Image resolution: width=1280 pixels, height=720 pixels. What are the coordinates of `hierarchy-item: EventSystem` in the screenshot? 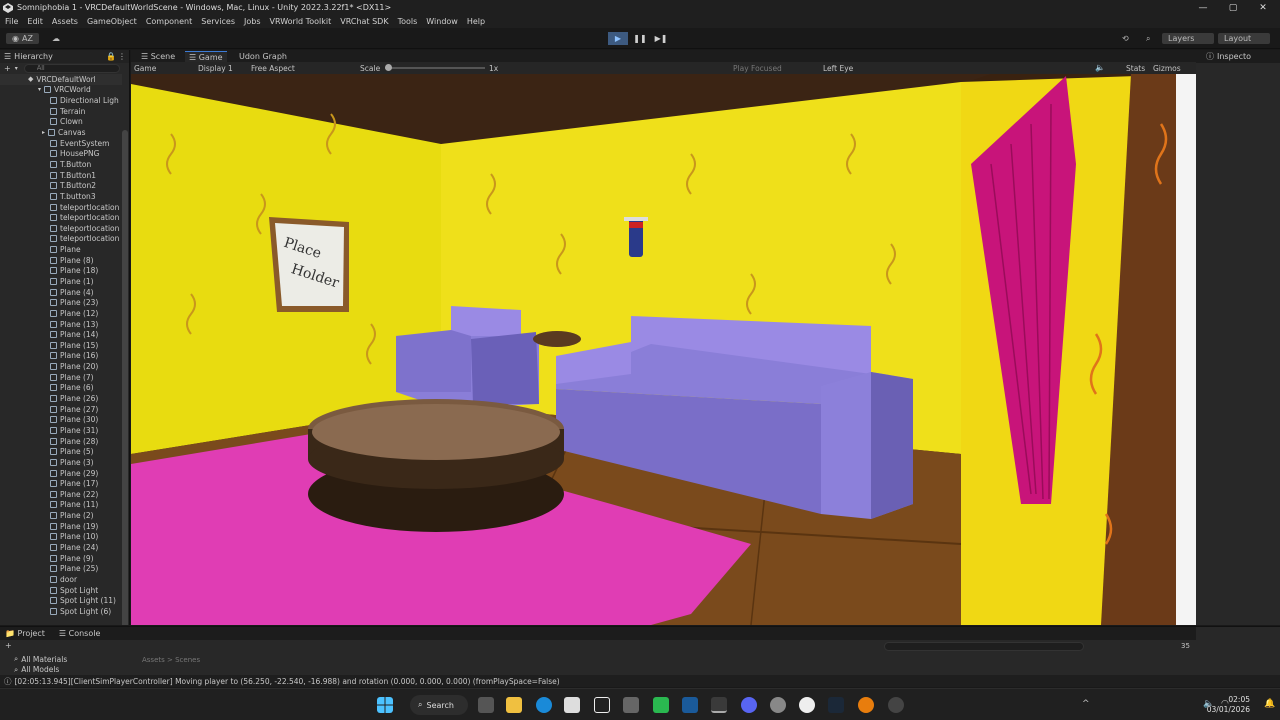 It's located at (61, 143).